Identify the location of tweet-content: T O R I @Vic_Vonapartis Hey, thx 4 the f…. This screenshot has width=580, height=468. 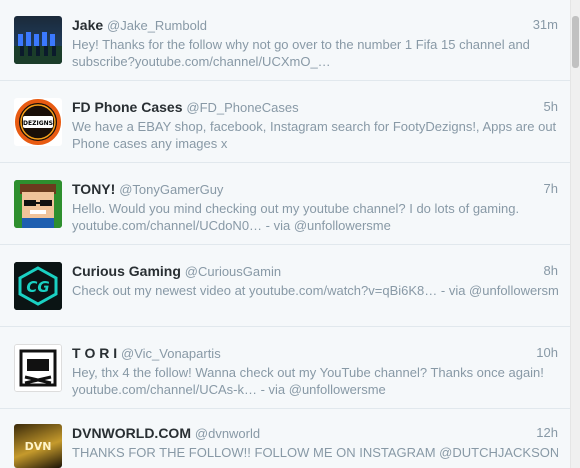
(315, 371).